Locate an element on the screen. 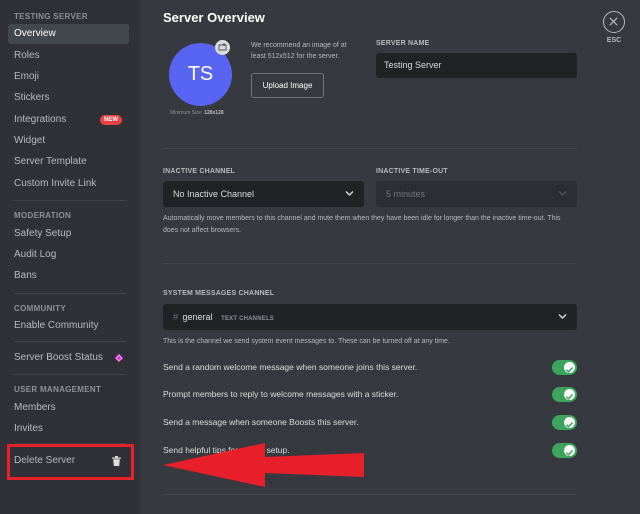  close-button is located at coordinates (614, 22).